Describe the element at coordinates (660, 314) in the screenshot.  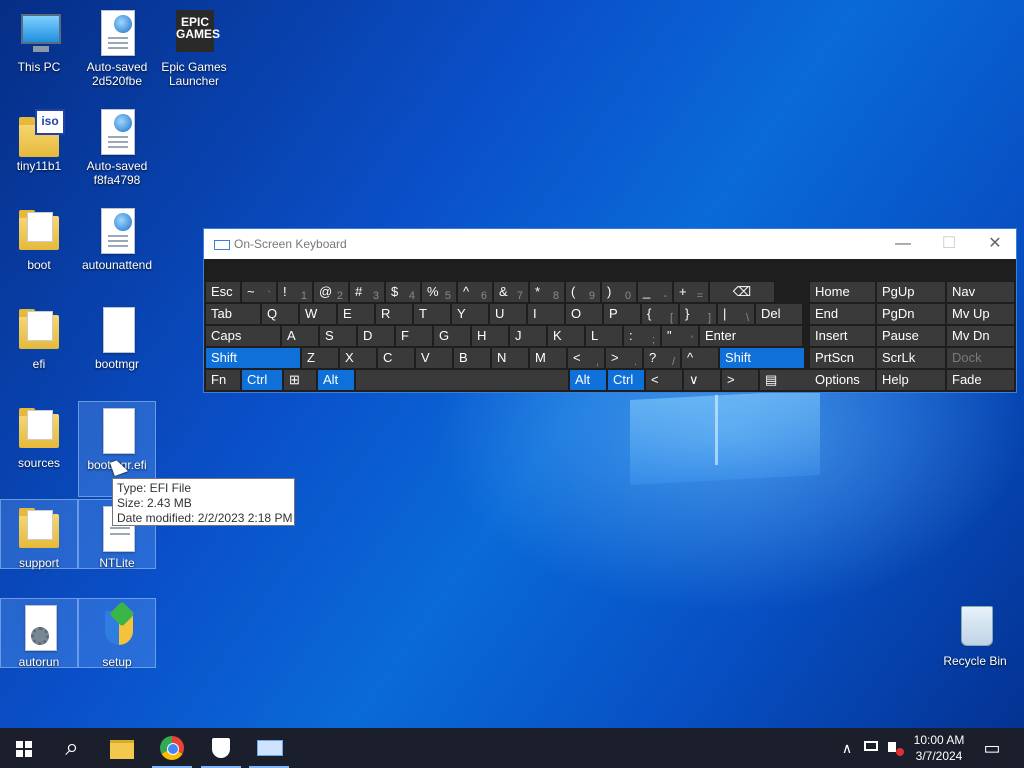
I see `key-row2-11: {[` at that location.